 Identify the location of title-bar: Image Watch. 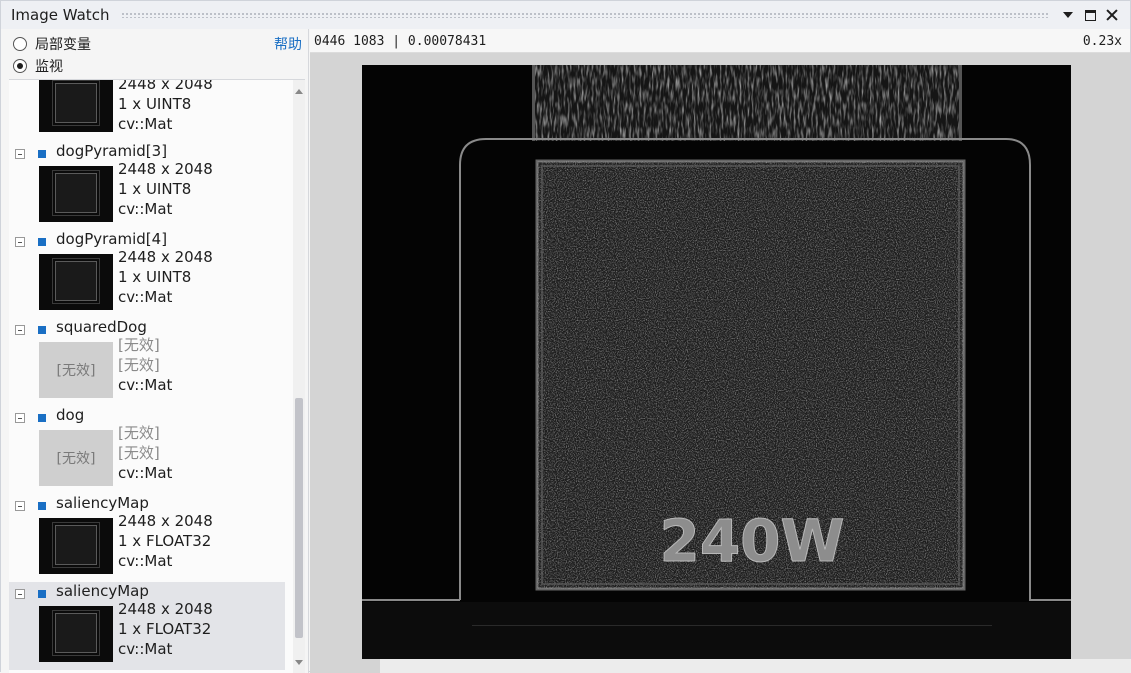
(565, 15).